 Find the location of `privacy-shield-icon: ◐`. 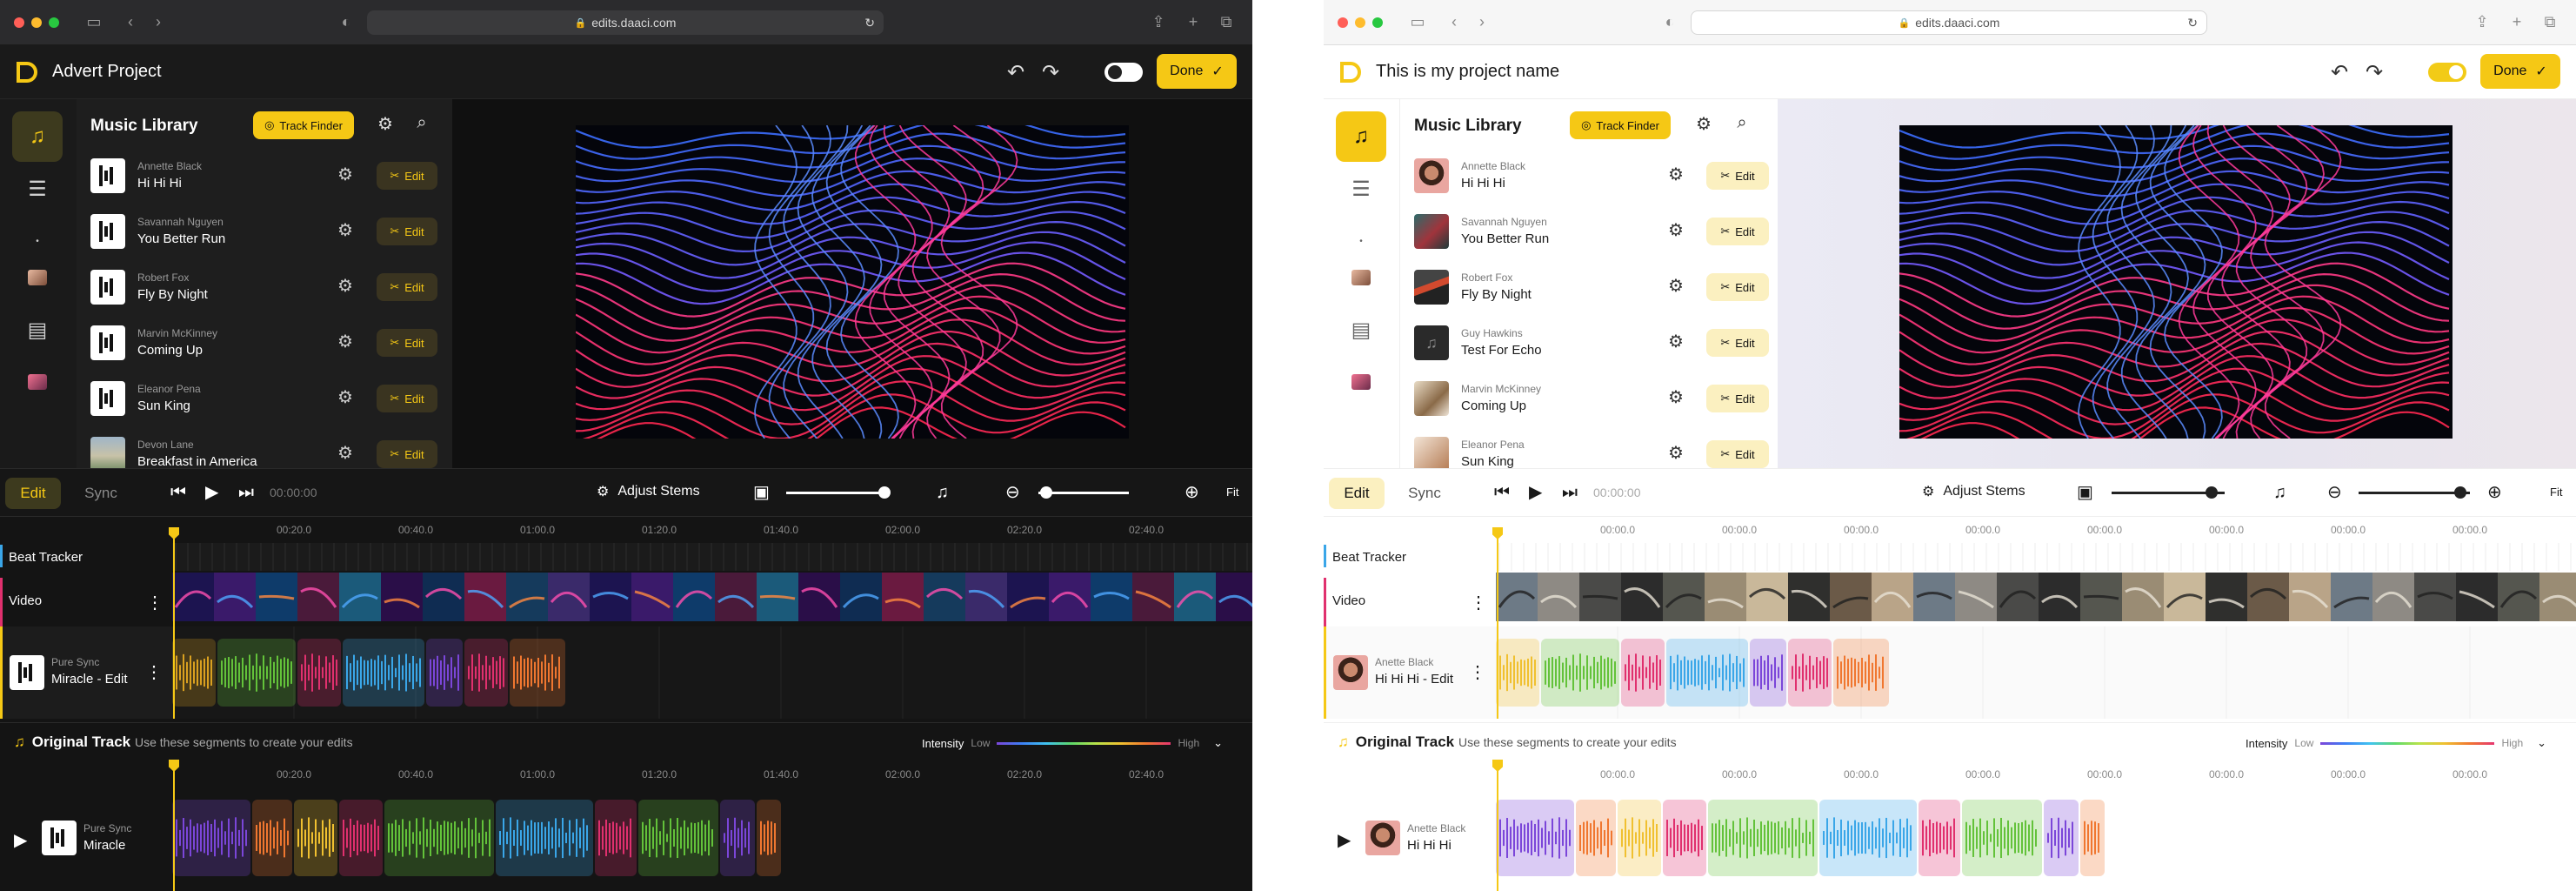

privacy-shield-icon: ◐ is located at coordinates (1669, 21).